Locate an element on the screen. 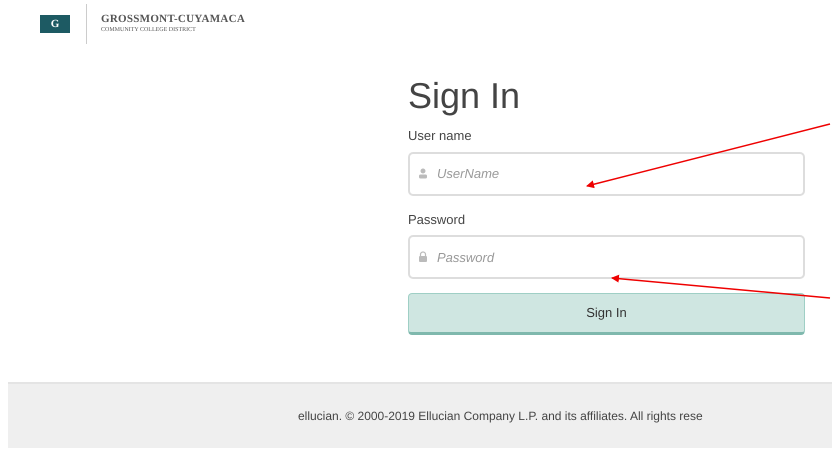 This screenshot has height=451, width=832. sign-in-button: Sign In is located at coordinates (606, 314).